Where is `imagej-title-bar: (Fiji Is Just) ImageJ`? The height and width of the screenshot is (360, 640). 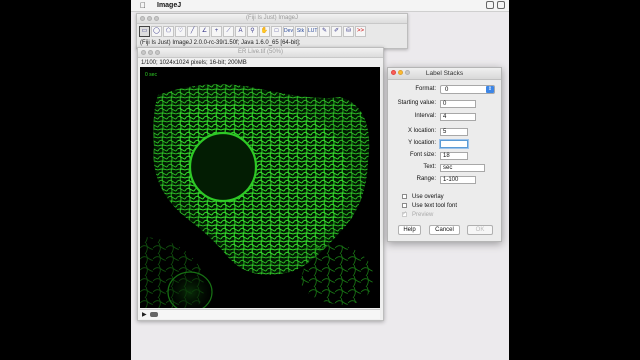 imagej-title-bar: (Fiji Is Just) ImageJ is located at coordinates (272, 19).